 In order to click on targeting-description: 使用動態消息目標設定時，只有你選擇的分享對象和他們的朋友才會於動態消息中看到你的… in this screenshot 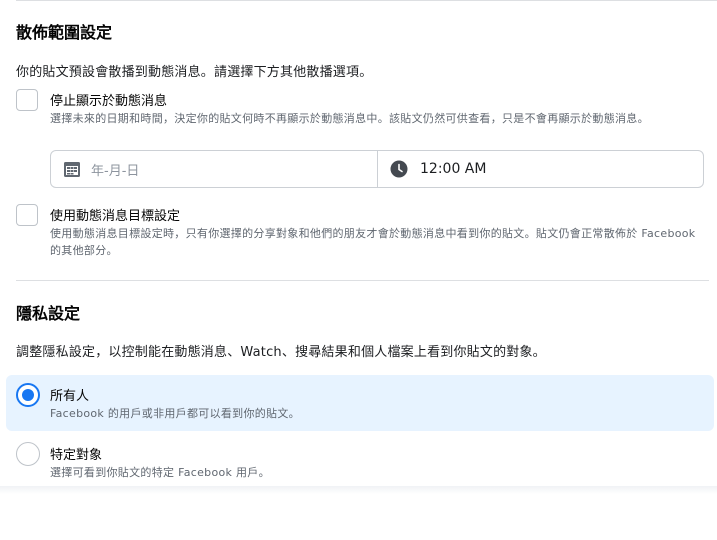, I will do `click(373, 242)`.